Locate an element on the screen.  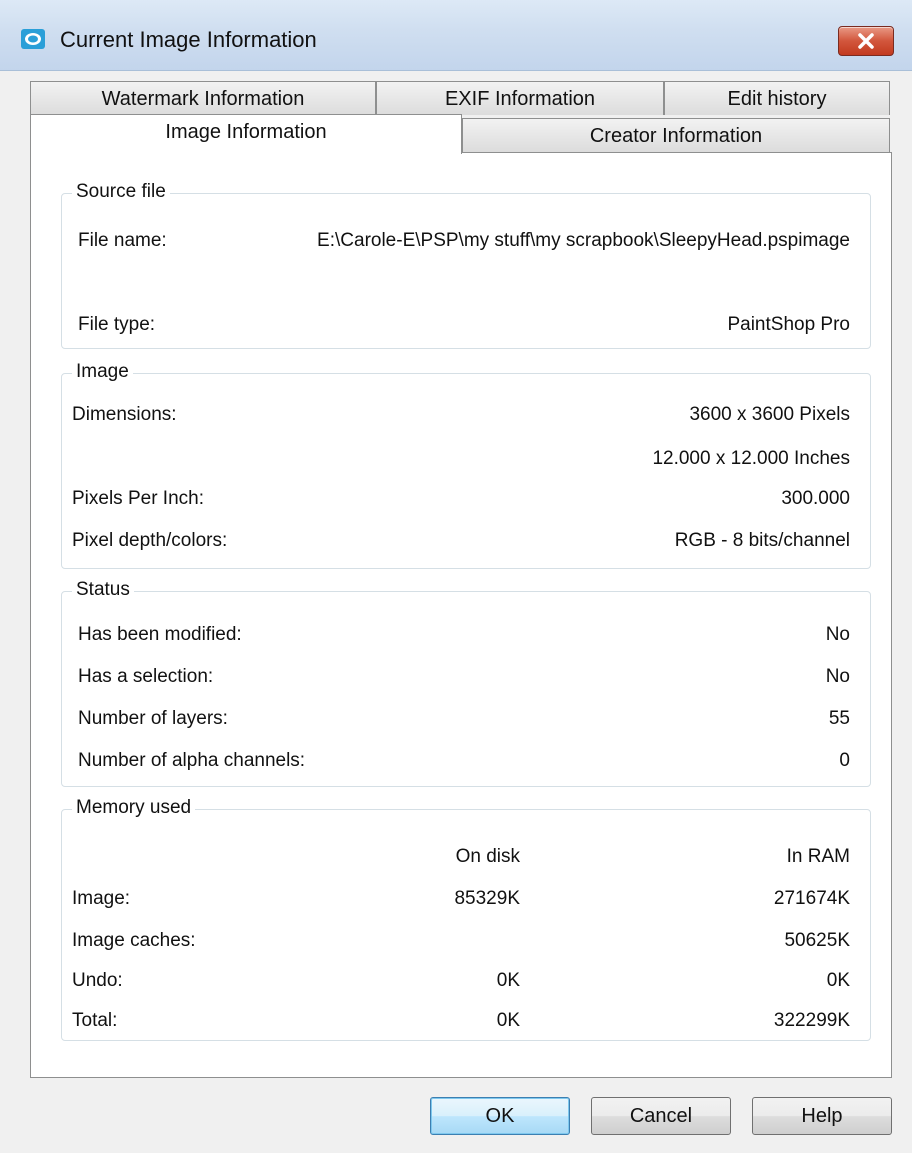
close-button is located at coordinates (866, 41).